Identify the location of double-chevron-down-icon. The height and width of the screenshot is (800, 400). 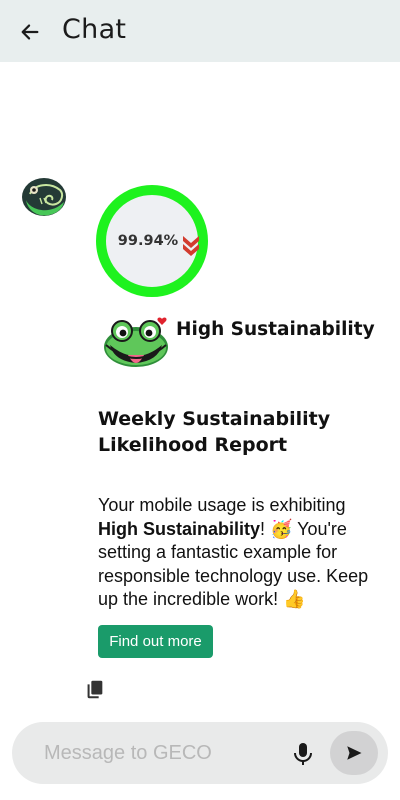
(191, 246).